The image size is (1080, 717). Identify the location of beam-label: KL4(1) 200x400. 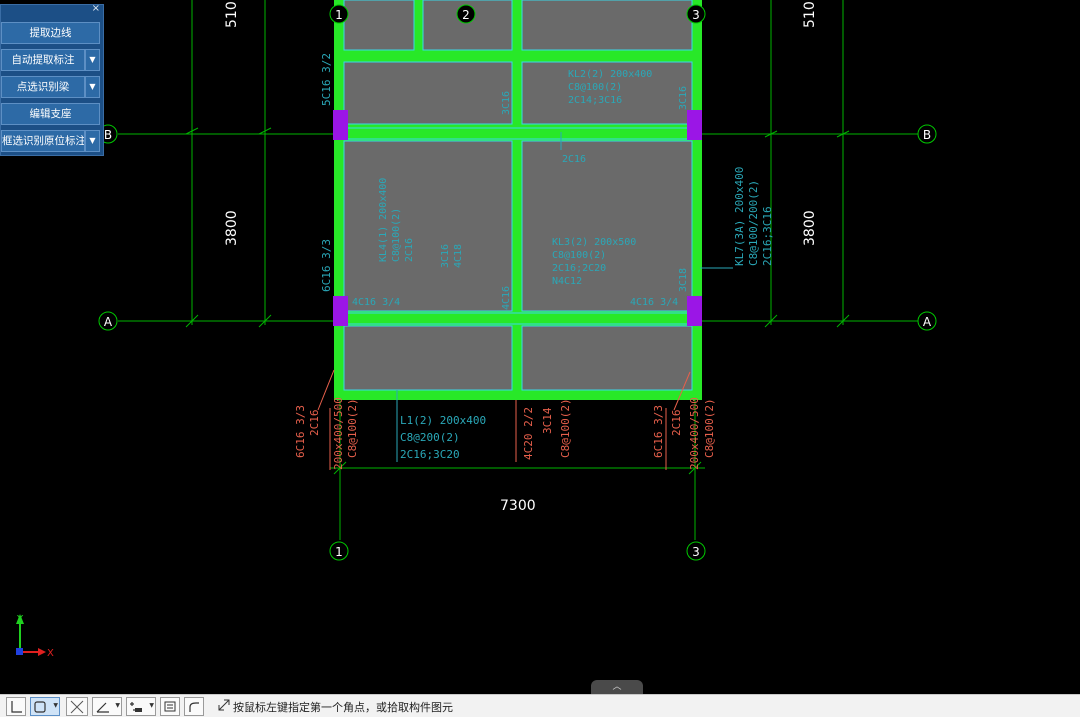
(383, 220).